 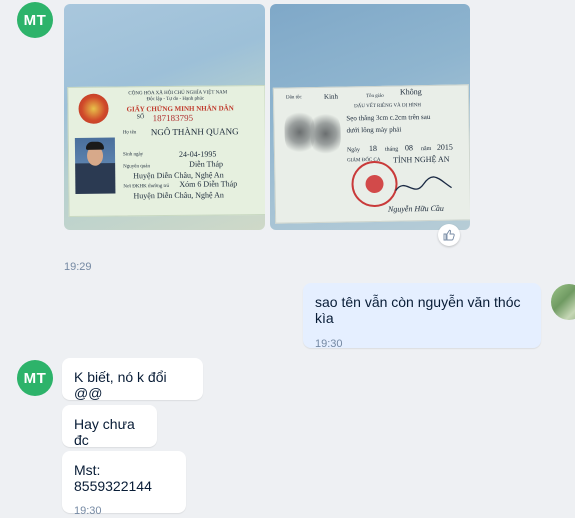 What do you see at coordinates (423, 184) in the screenshot?
I see `signature-icon` at bounding box center [423, 184].